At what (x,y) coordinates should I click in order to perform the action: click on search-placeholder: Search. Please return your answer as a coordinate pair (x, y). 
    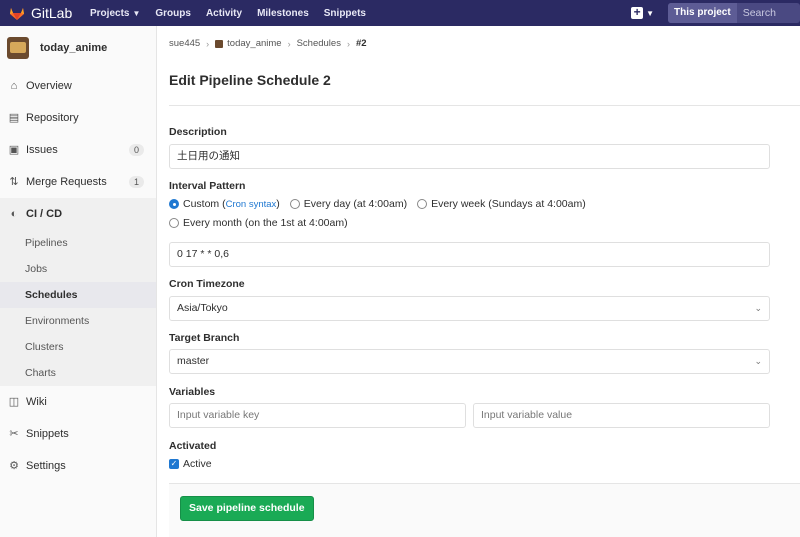
    Looking at the image, I should click on (759, 13).